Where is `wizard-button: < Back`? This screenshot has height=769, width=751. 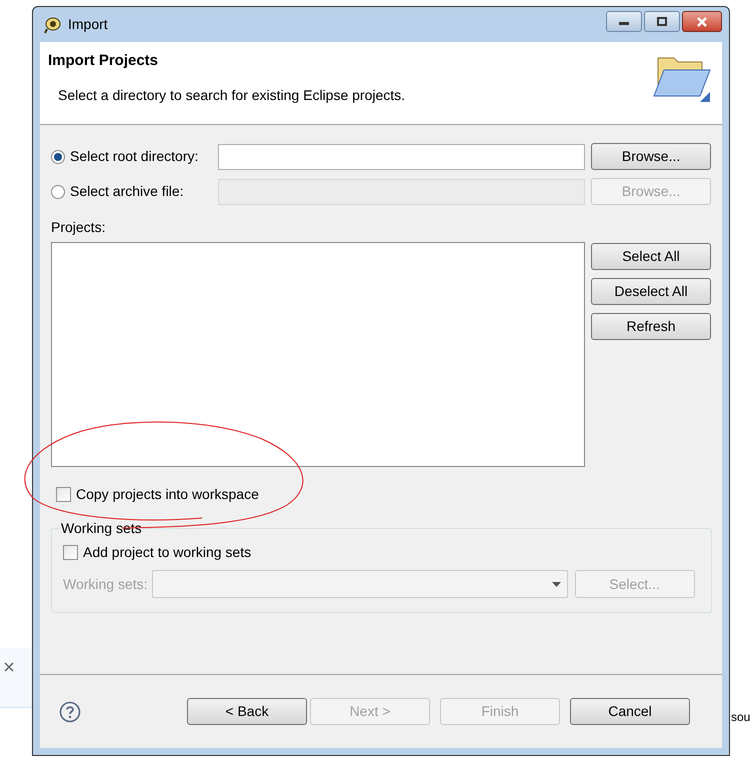
wizard-button: < Back is located at coordinates (247, 711).